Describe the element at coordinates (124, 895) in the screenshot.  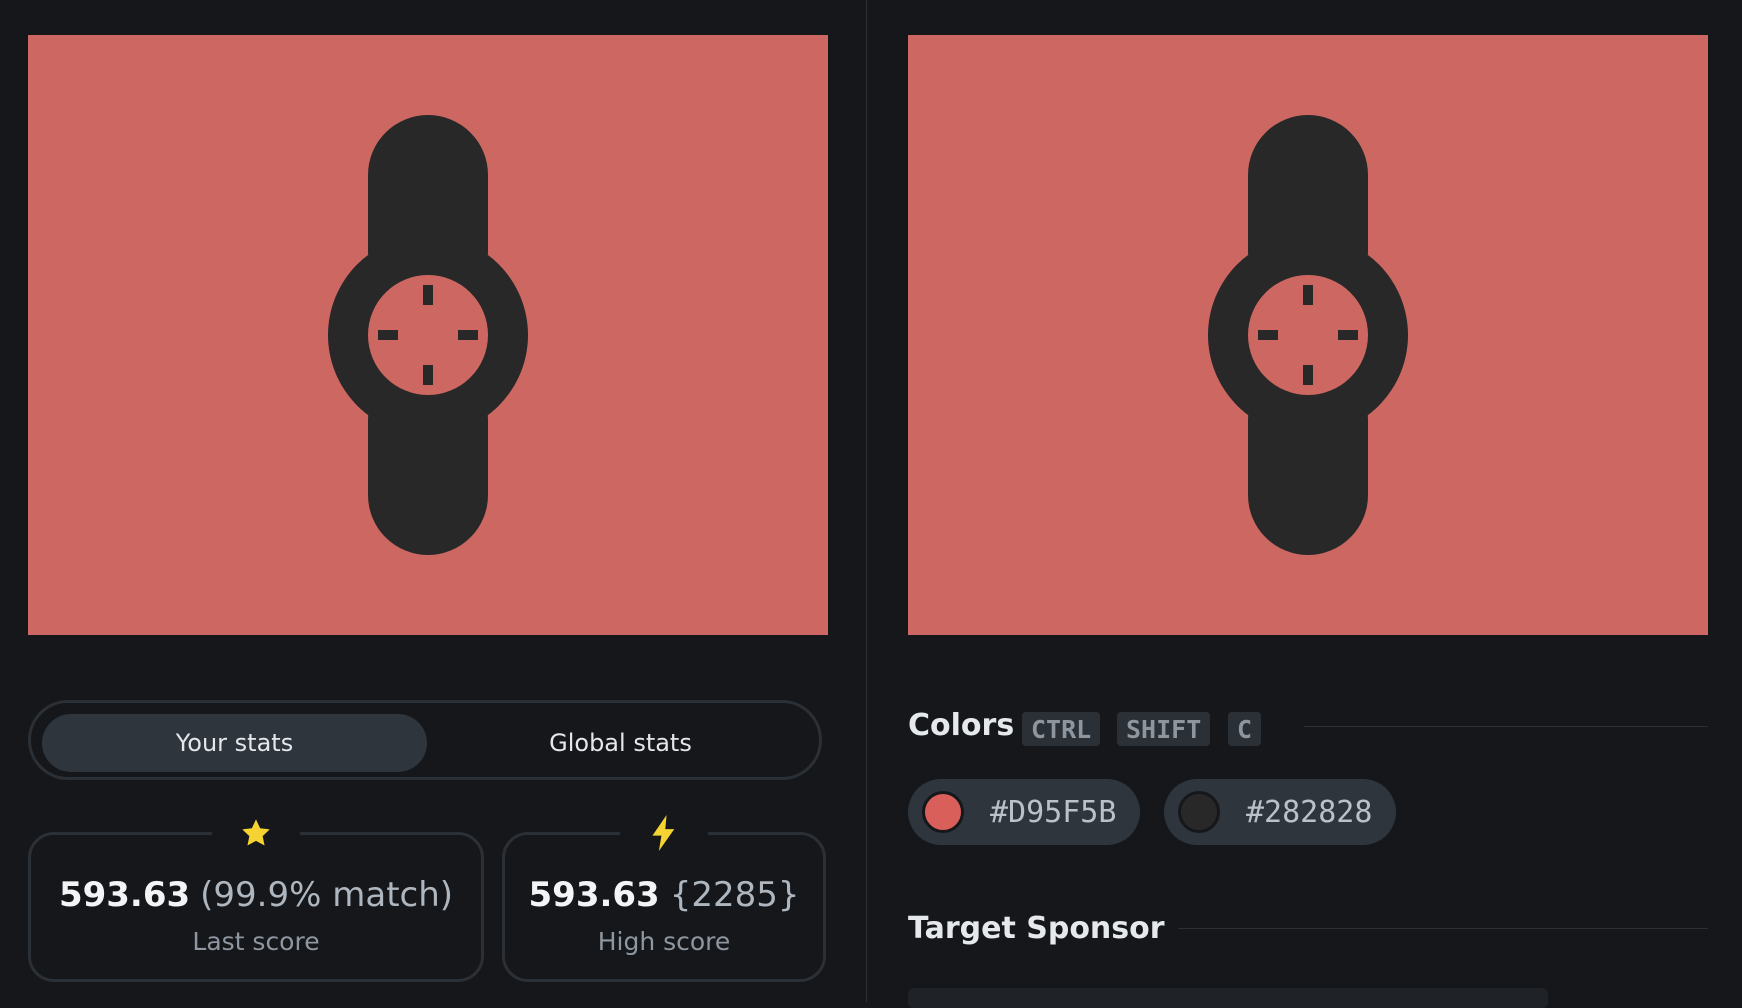
I see `last-score-value: 593.63` at that location.